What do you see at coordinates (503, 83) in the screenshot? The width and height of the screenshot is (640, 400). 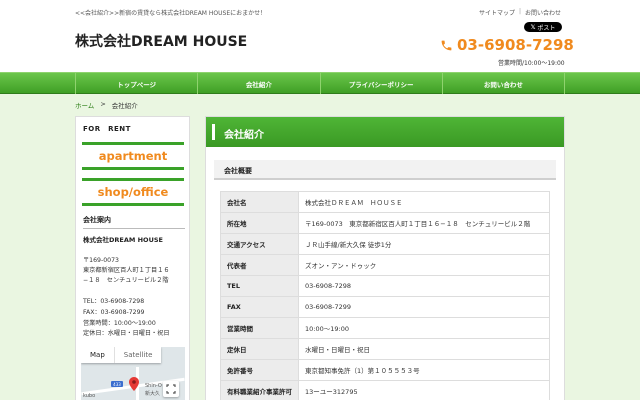 I see `nav-item-contact: お問い合わせ` at bounding box center [503, 83].